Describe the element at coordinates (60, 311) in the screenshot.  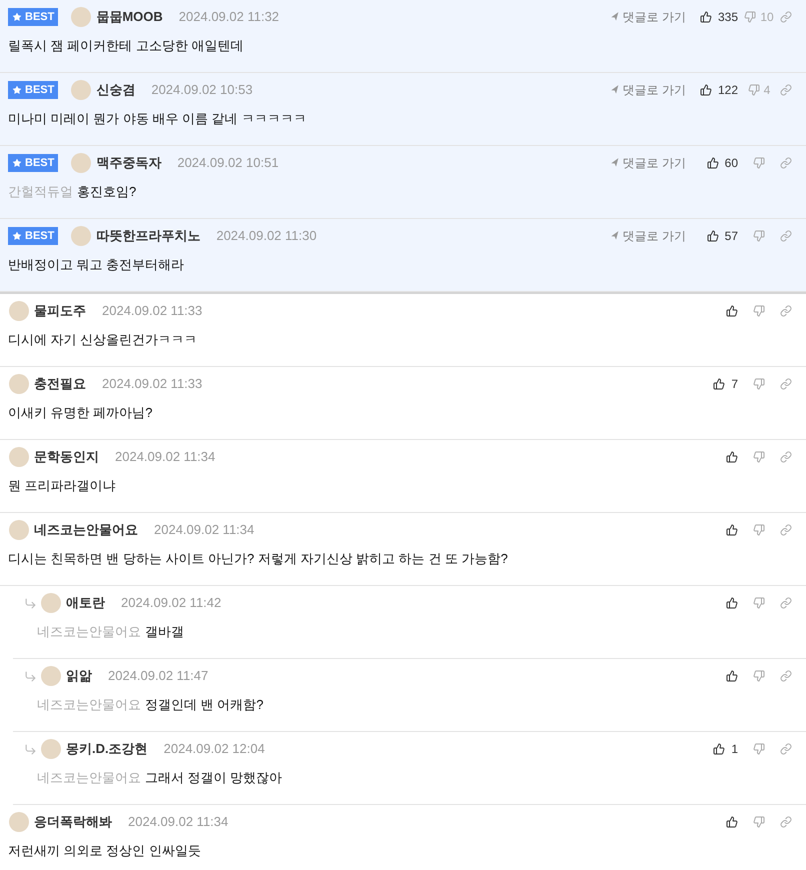
I see `author-name: 물피도주` at that location.